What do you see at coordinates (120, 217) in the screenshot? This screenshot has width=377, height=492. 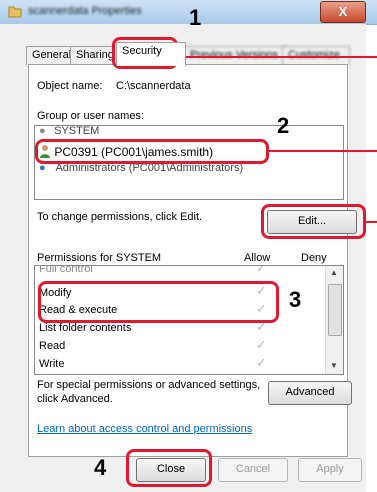 I see `change-permissions-text: To change permissions, click Edit.` at bounding box center [120, 217].